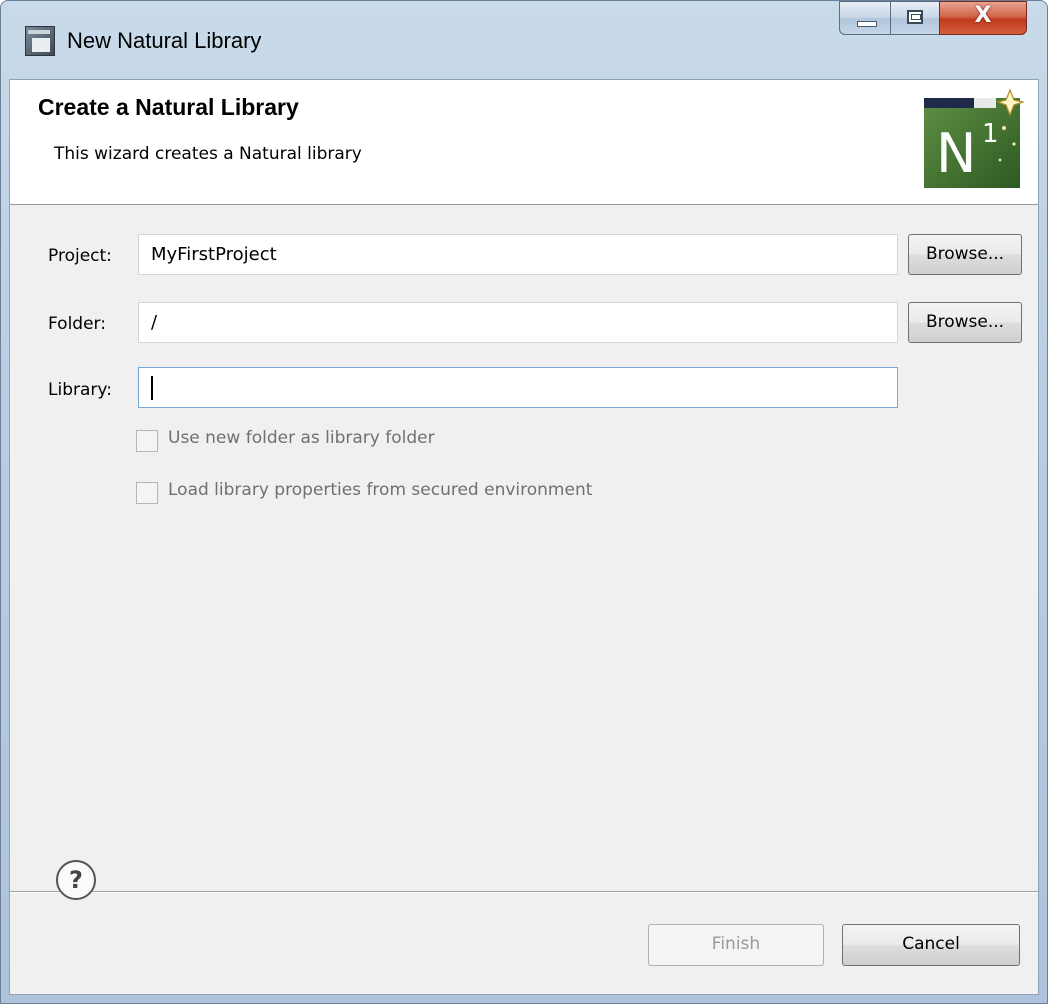 The image size is (1048, 1004). I want to click on minimize-button, so click(865, 18).